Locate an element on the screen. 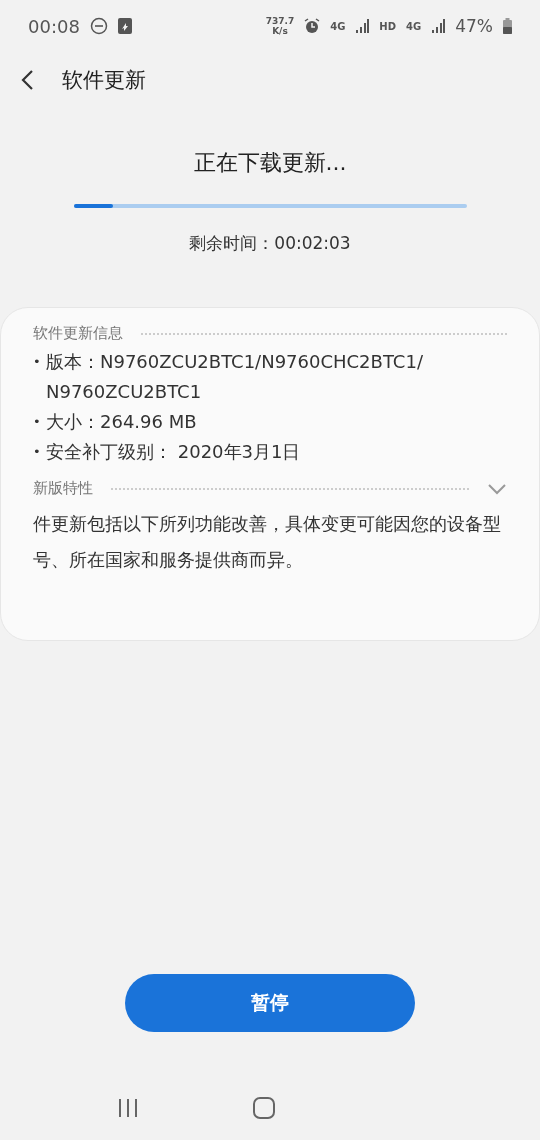 The width and height of the screenshot is (540, 1140). info-text: 大小：264.96 MB is located at coordinates (121, 422).